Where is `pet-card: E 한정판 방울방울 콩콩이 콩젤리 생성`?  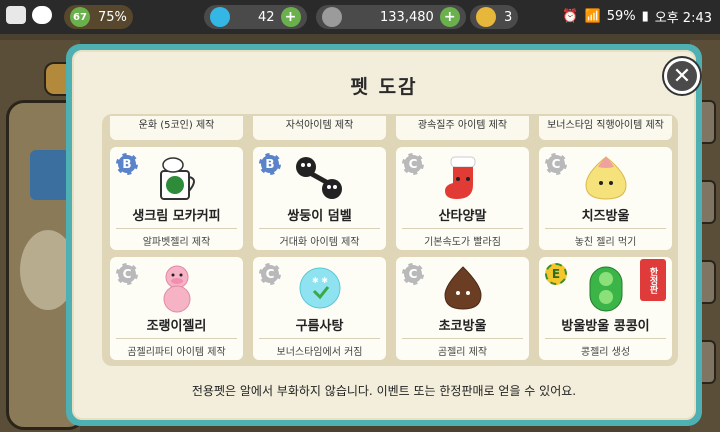
pet-card: E 한정판 방울방울 콩콩이 콩젤리 생성 is located at coordinates (605, 308).